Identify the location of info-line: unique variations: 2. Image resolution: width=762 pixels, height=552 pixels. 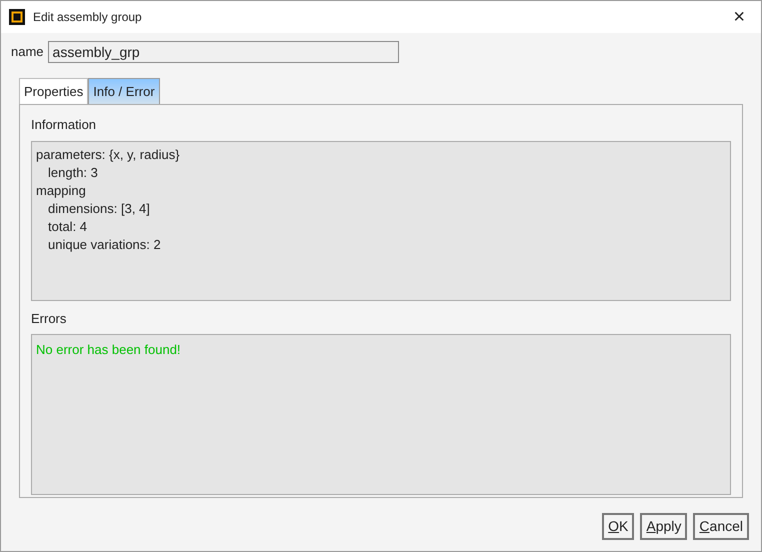
(104, 245).